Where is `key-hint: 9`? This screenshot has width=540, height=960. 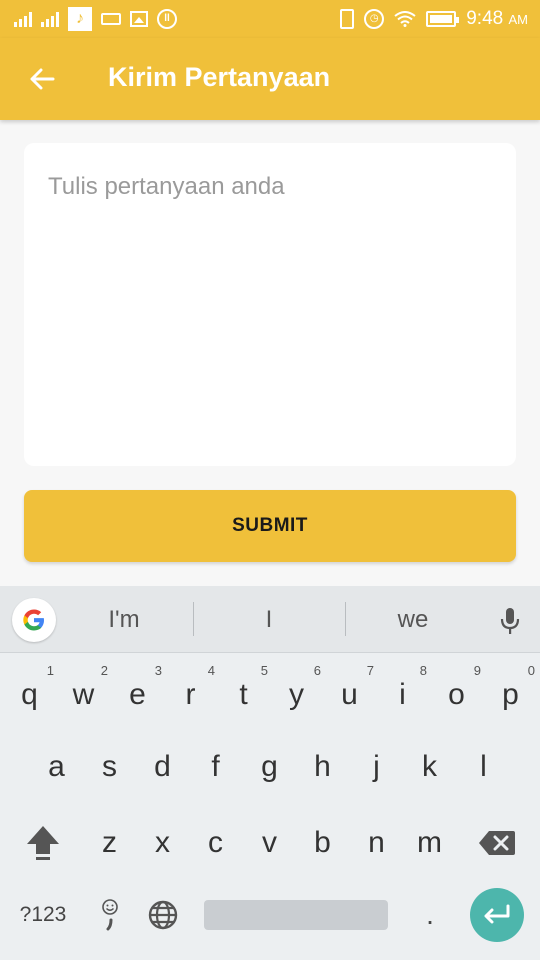 key-hint: 9 is located at coordinates (477, 670).